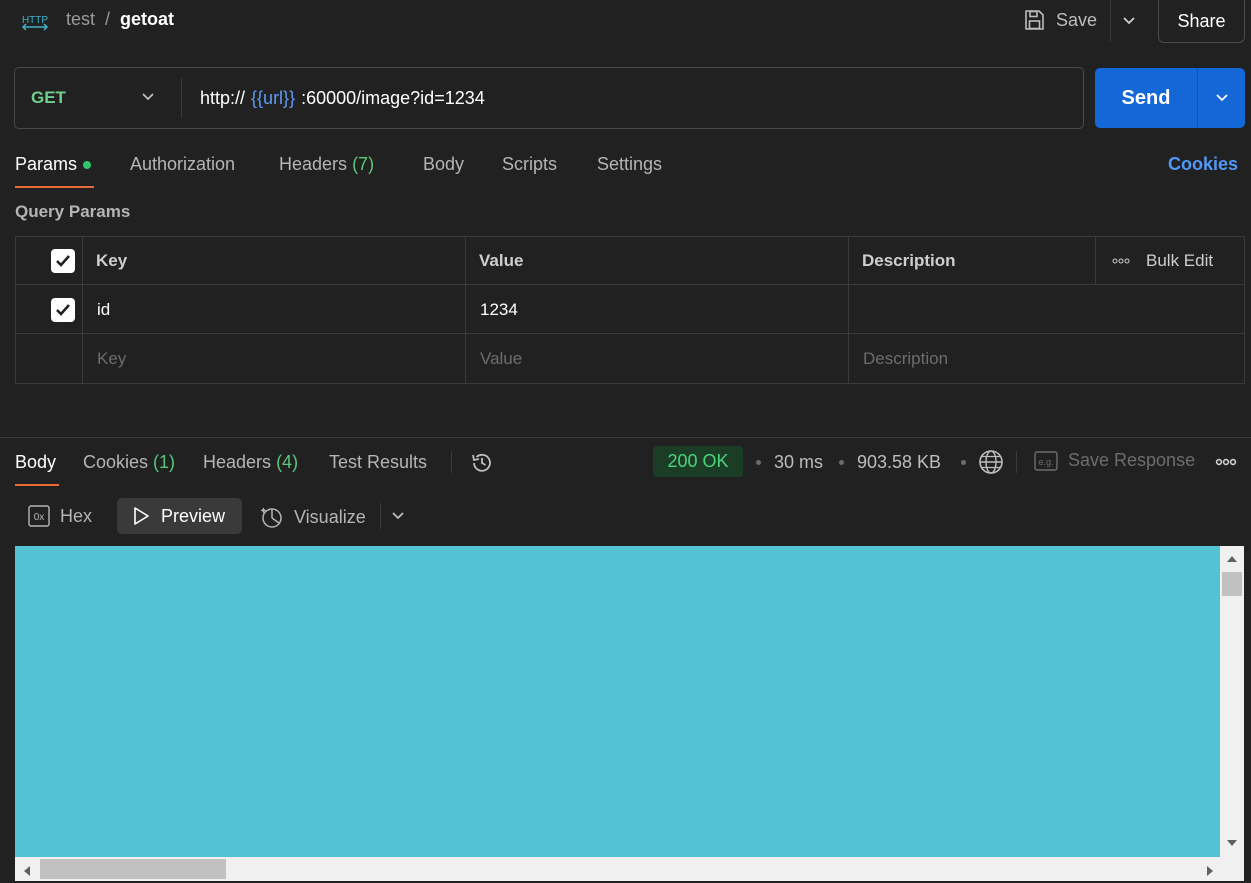 Image resolution: width=1251 pixels, height=883 pixels. Describe the element at coordinates (1232, 869) in the screenshot. I see `scrollbar-corner` at that location.